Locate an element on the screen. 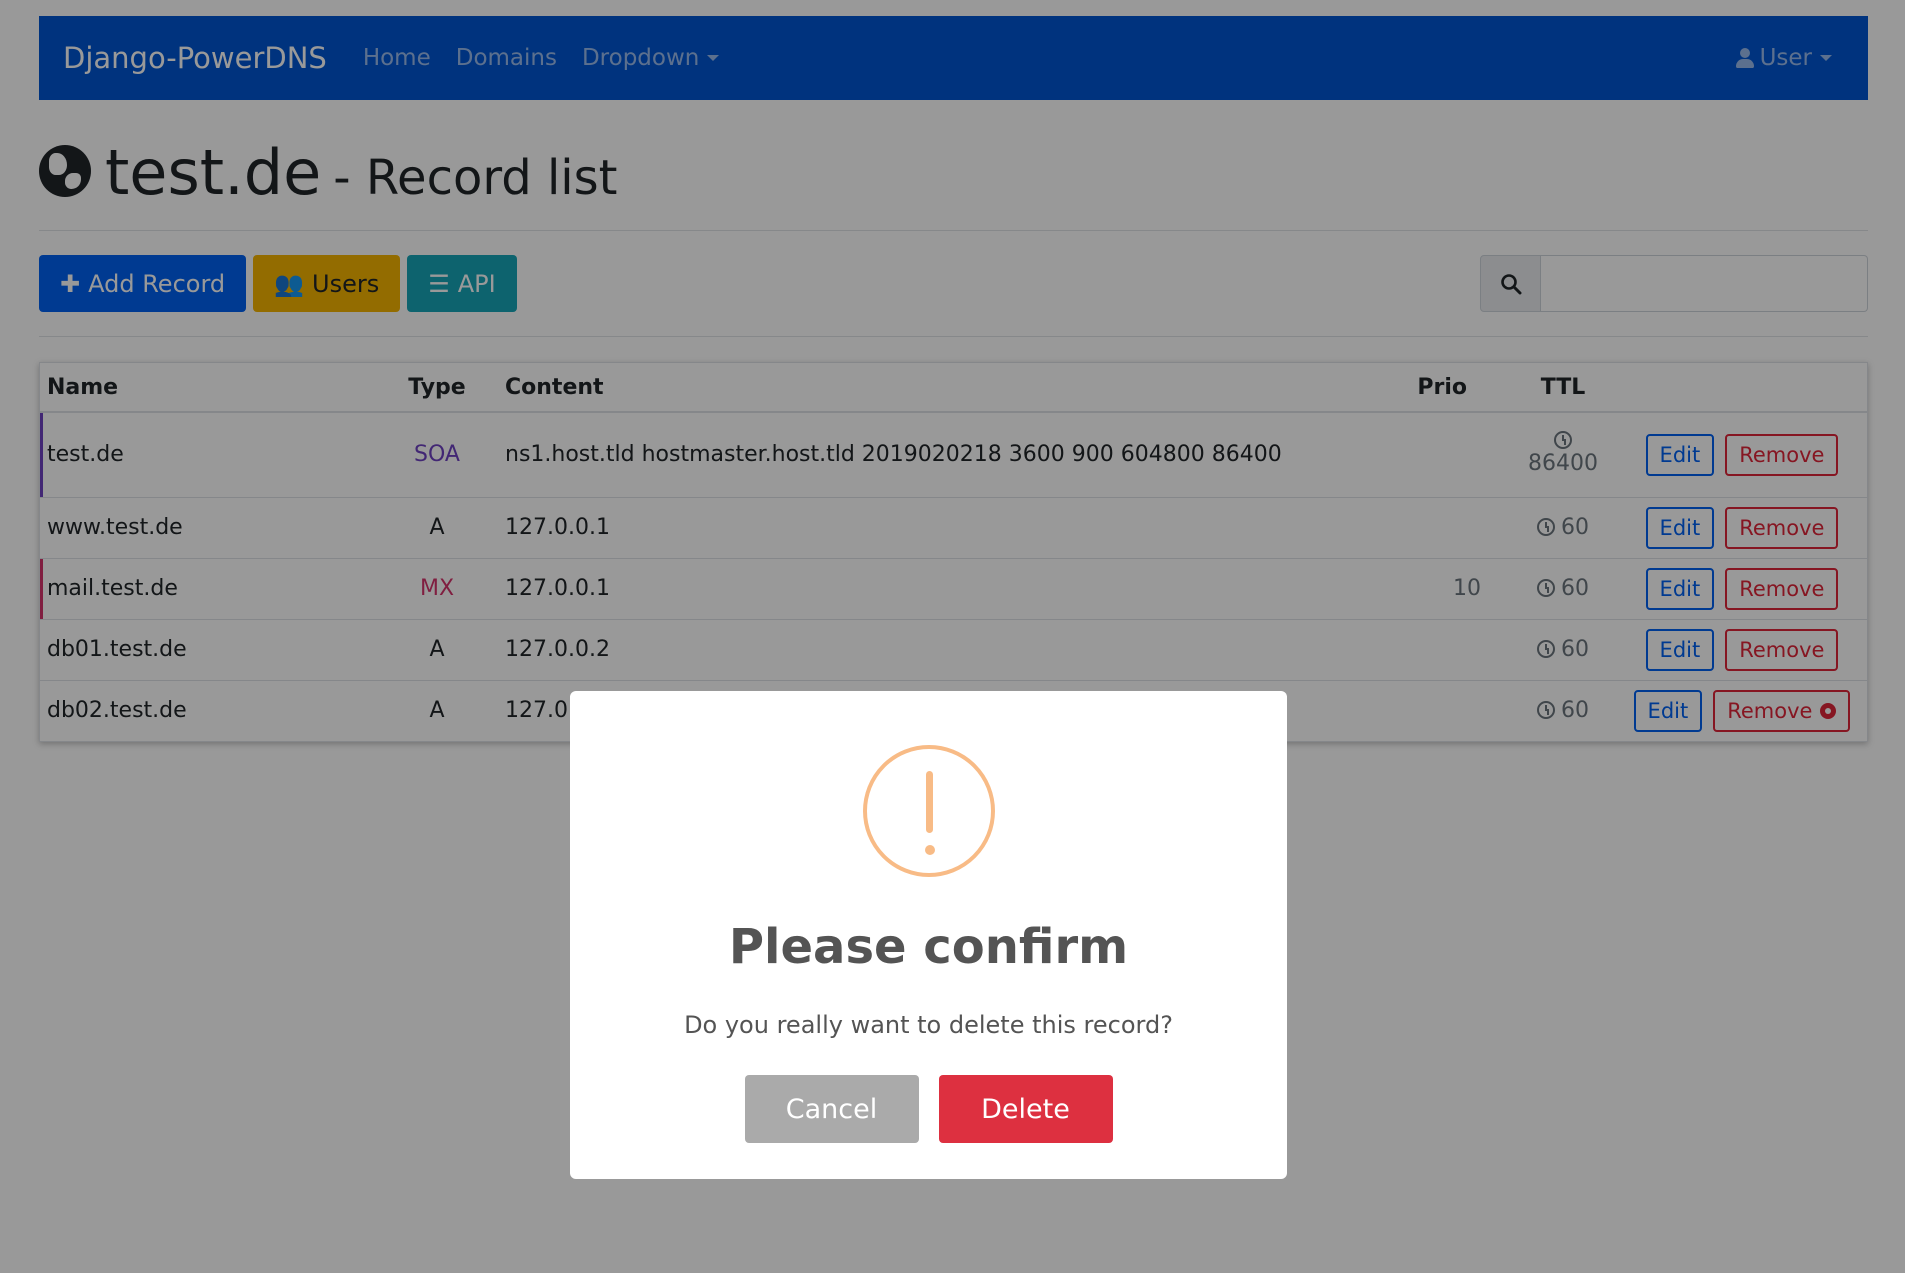  warning-icon is located at coordinates (928, 811).